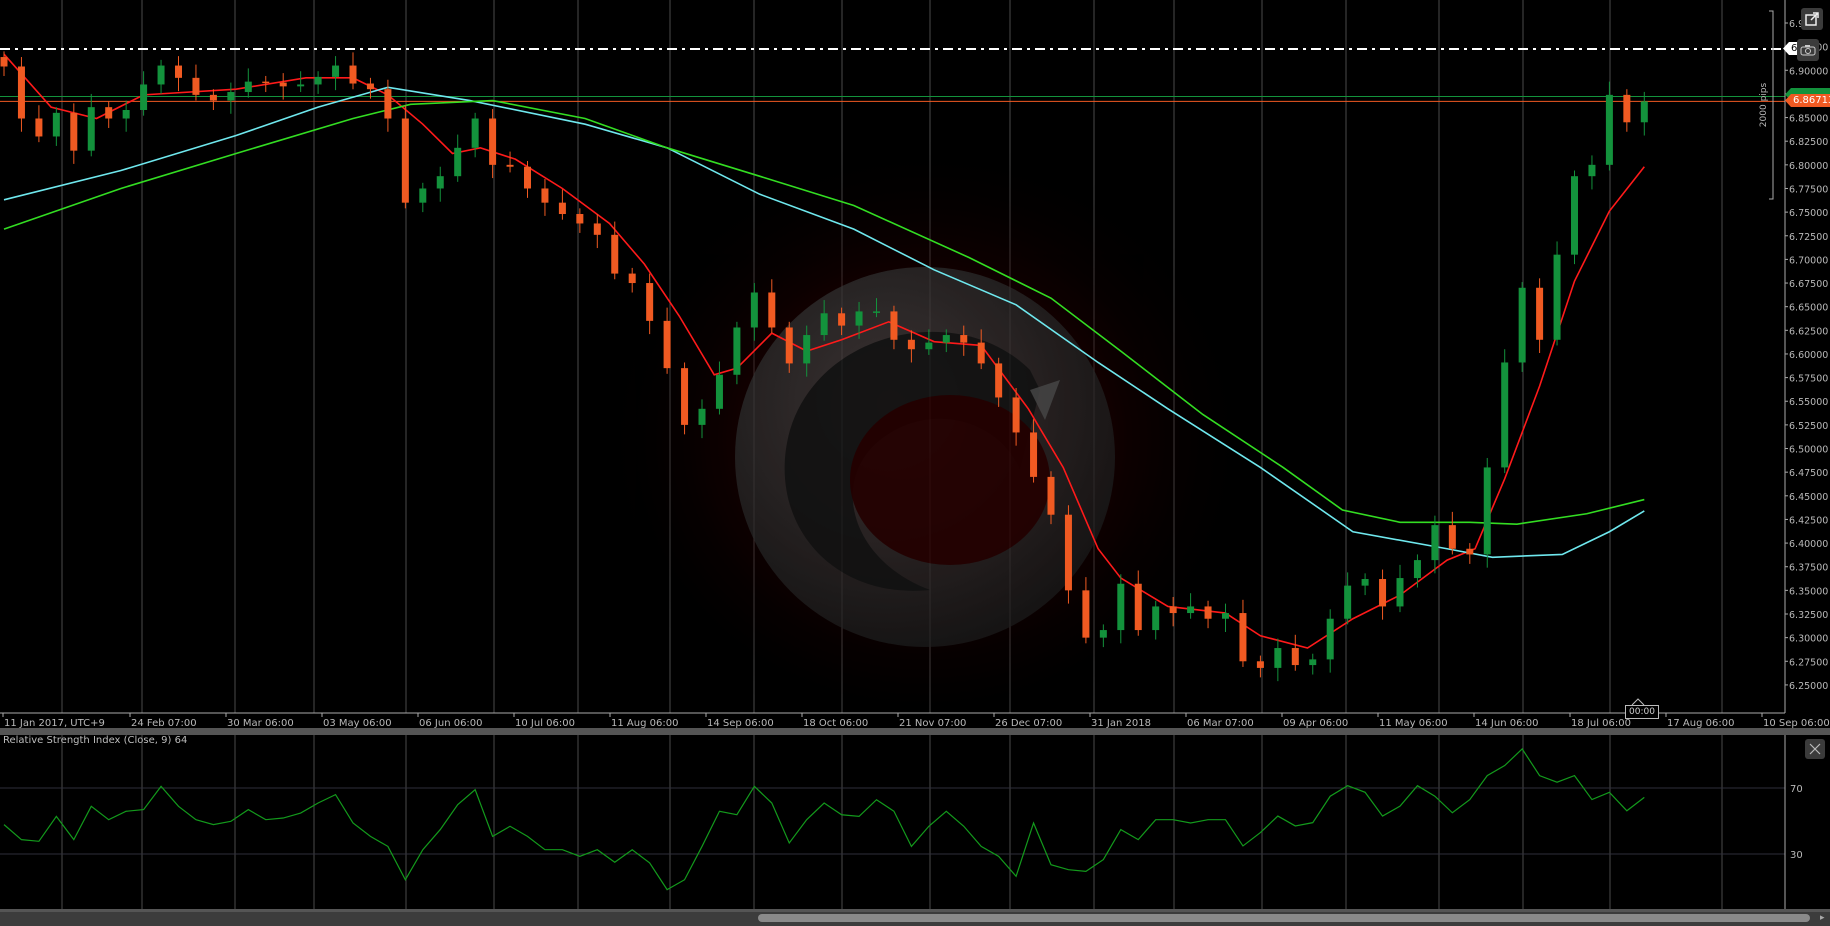  I want to click on x-tick-label: 14 Sep 06:00, so click(740, 723).